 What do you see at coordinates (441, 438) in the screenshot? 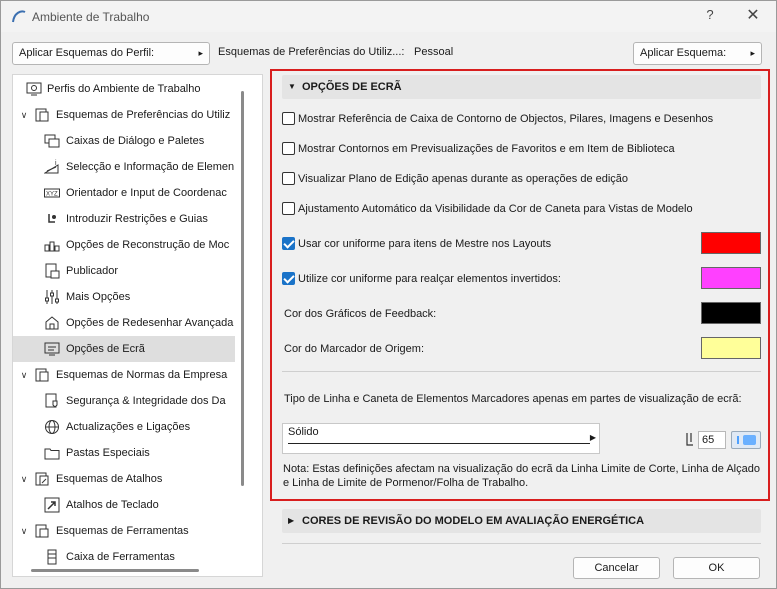
I see `line-type-dropdown: Sólido ▶` at bounding box center [441, 438].